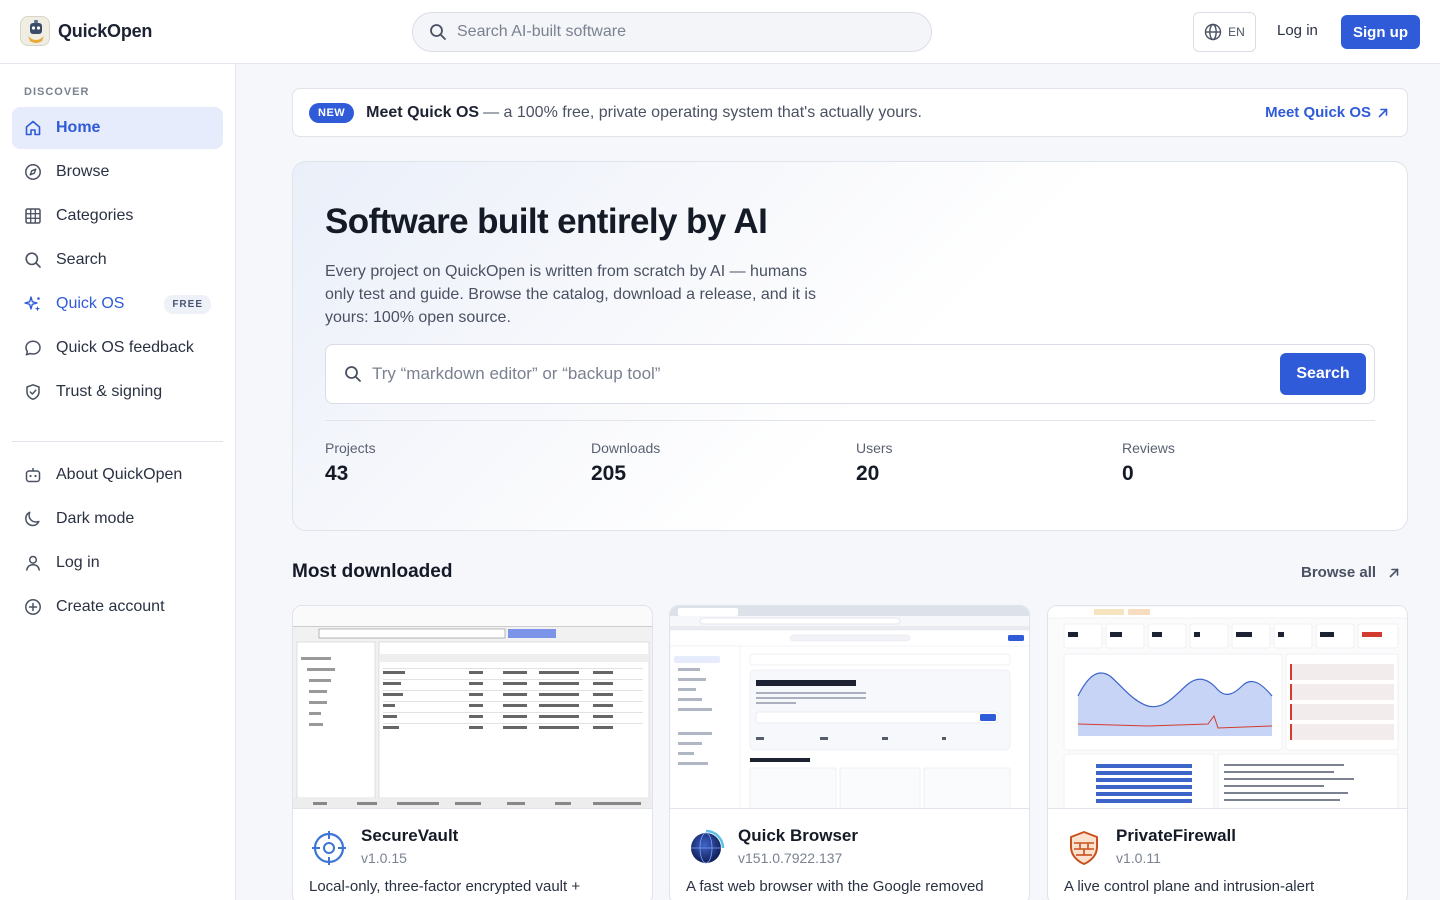 The image size is (1440, 900). I want to click on project-name: Quick Browser, so click(798, 835).